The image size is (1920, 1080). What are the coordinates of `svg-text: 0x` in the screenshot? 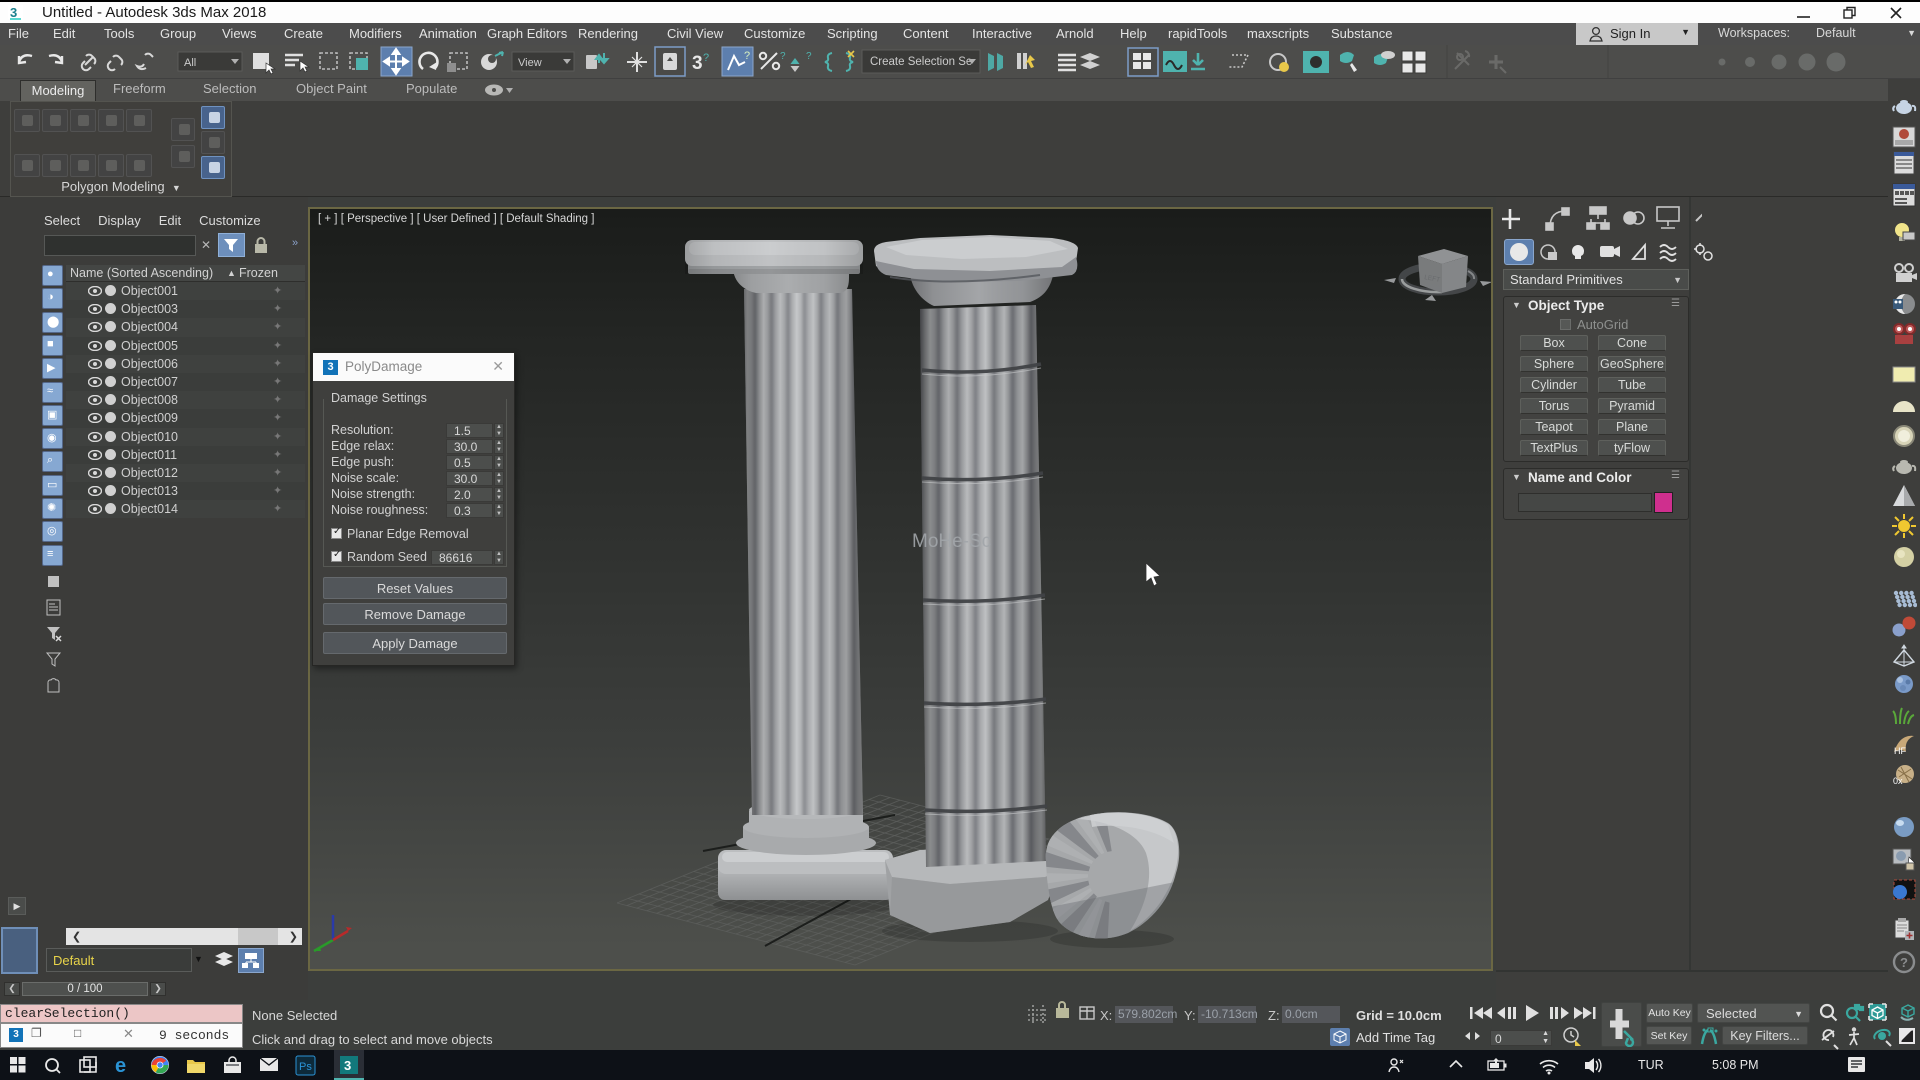 It's located at (1898, 781).